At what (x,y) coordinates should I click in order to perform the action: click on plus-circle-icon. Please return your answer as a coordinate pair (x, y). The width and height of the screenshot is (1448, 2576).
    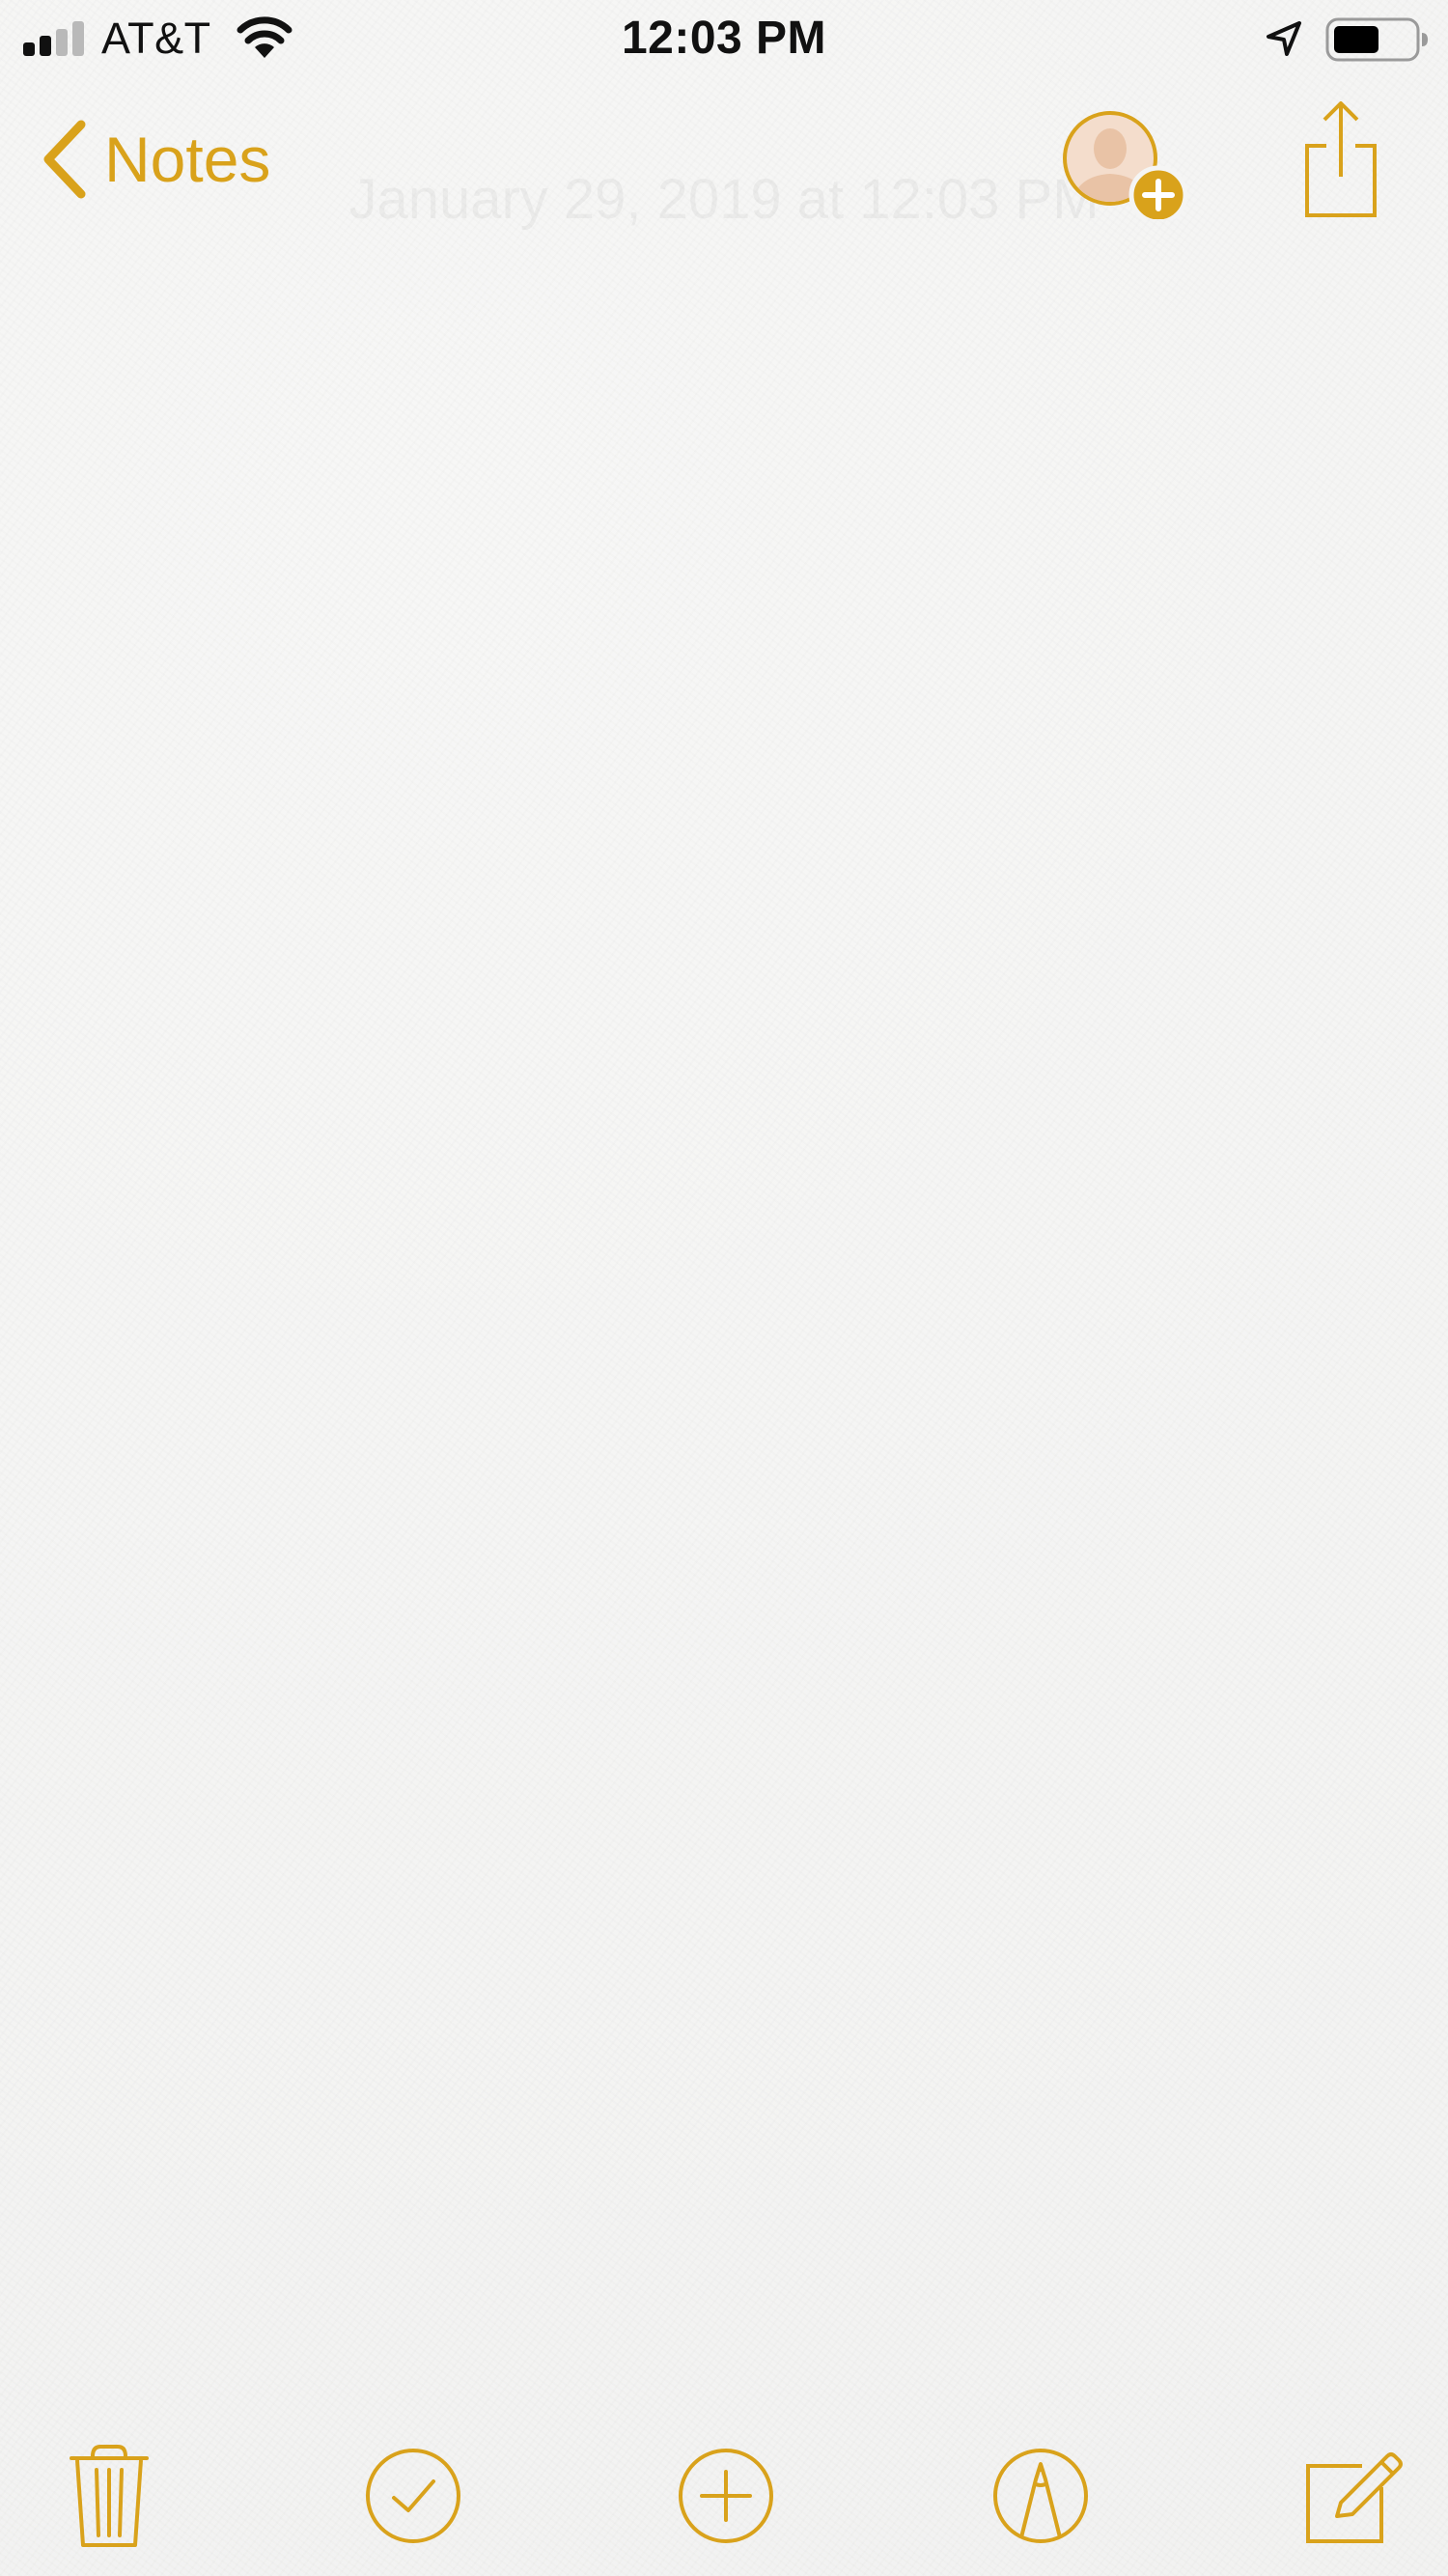
    Looking at the image, I should click on (726, 2496).